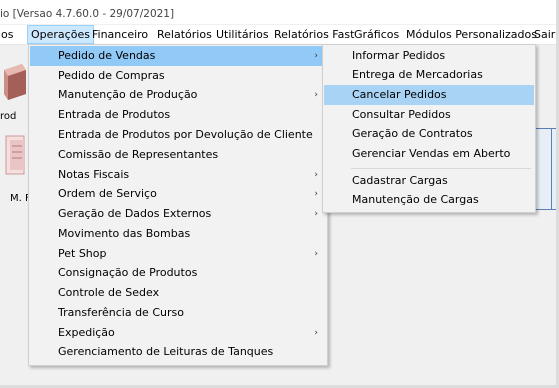 Image resolution: width=559 pixels, height=388 pixels. What do you see at coordinates (242, 34) in the screenshot?
I see `menu-utilitarios: Utilitários` at bounding box center [242, 34].